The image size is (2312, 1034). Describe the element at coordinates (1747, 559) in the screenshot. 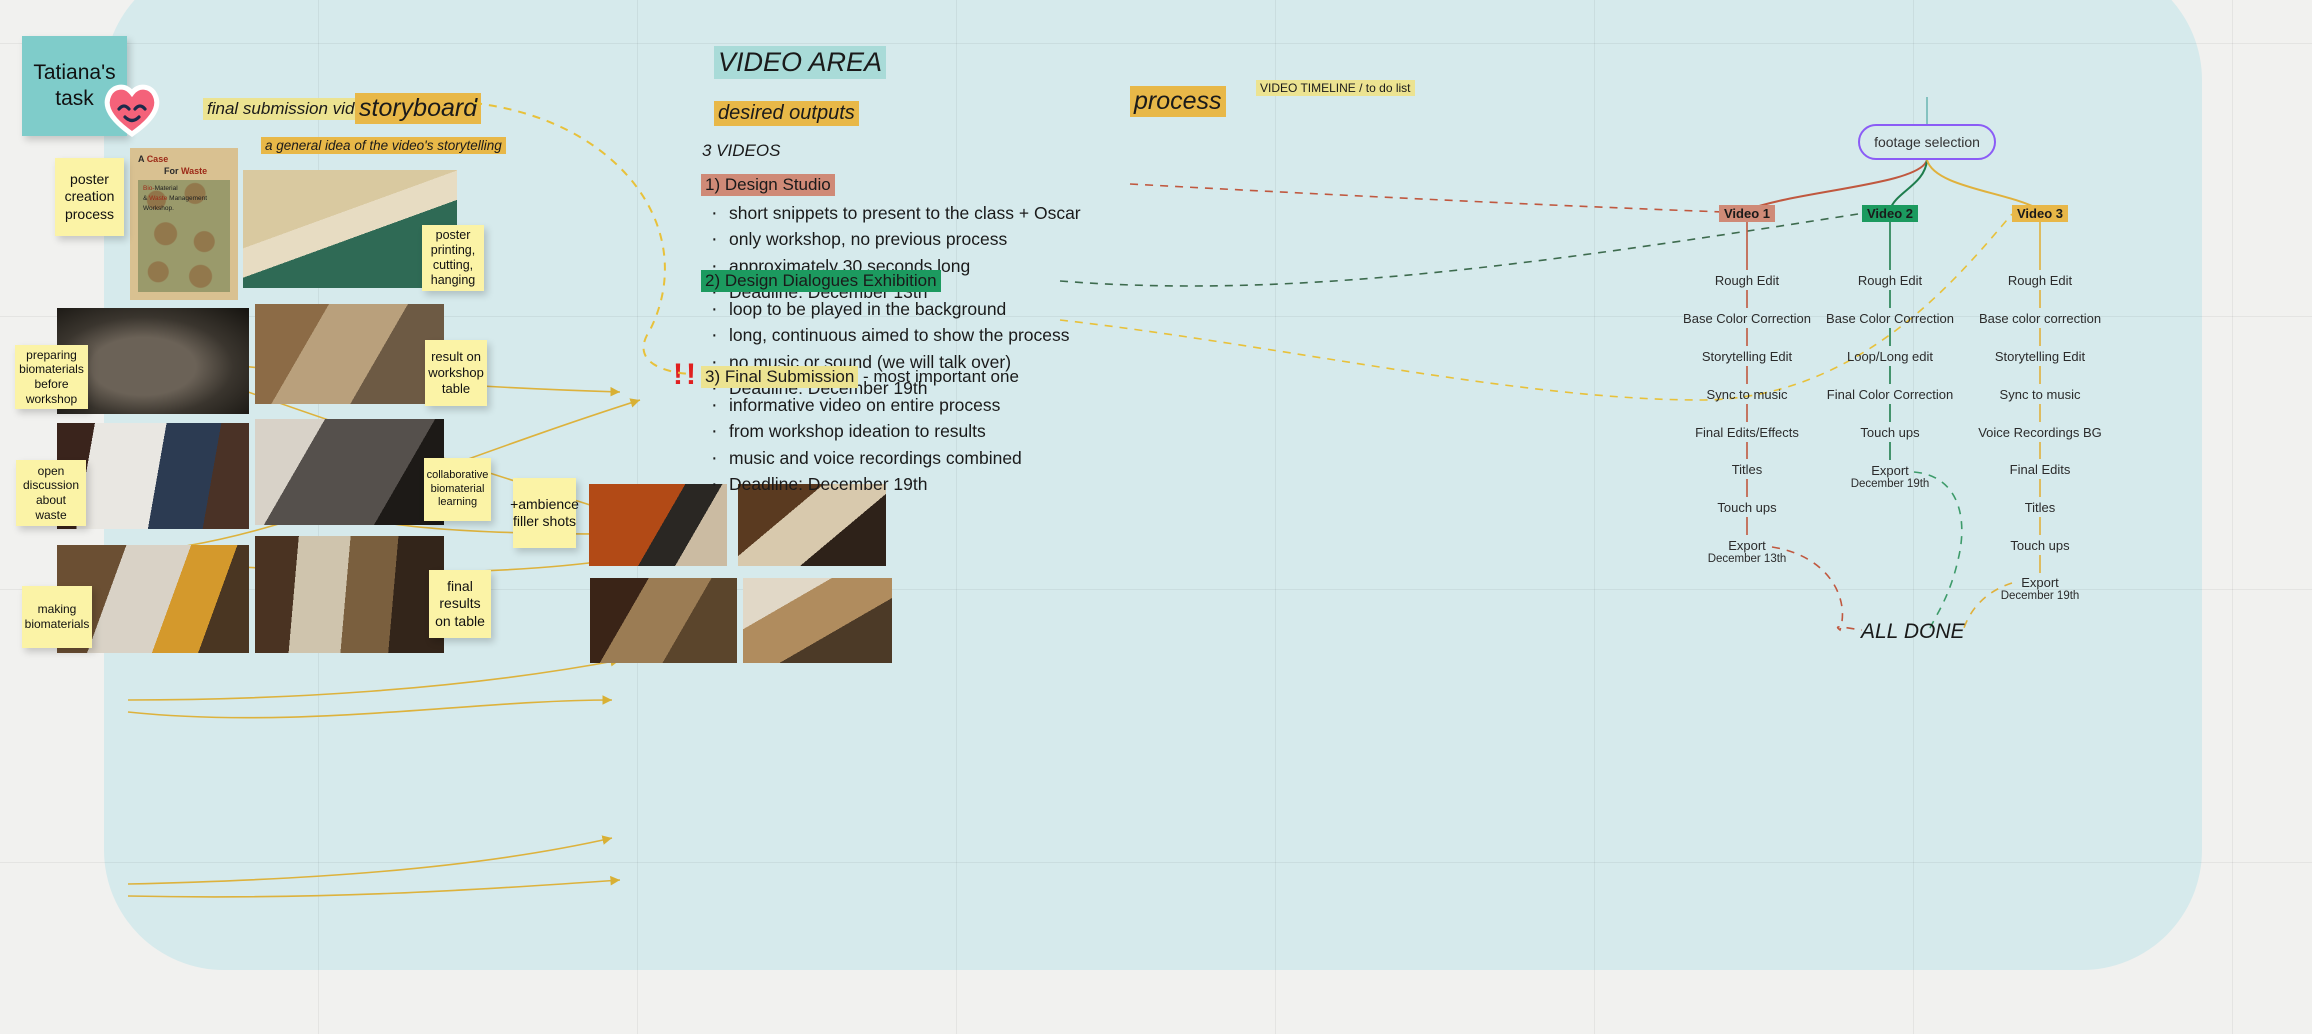

I see `timeline-export-date: December 13th` at that location.